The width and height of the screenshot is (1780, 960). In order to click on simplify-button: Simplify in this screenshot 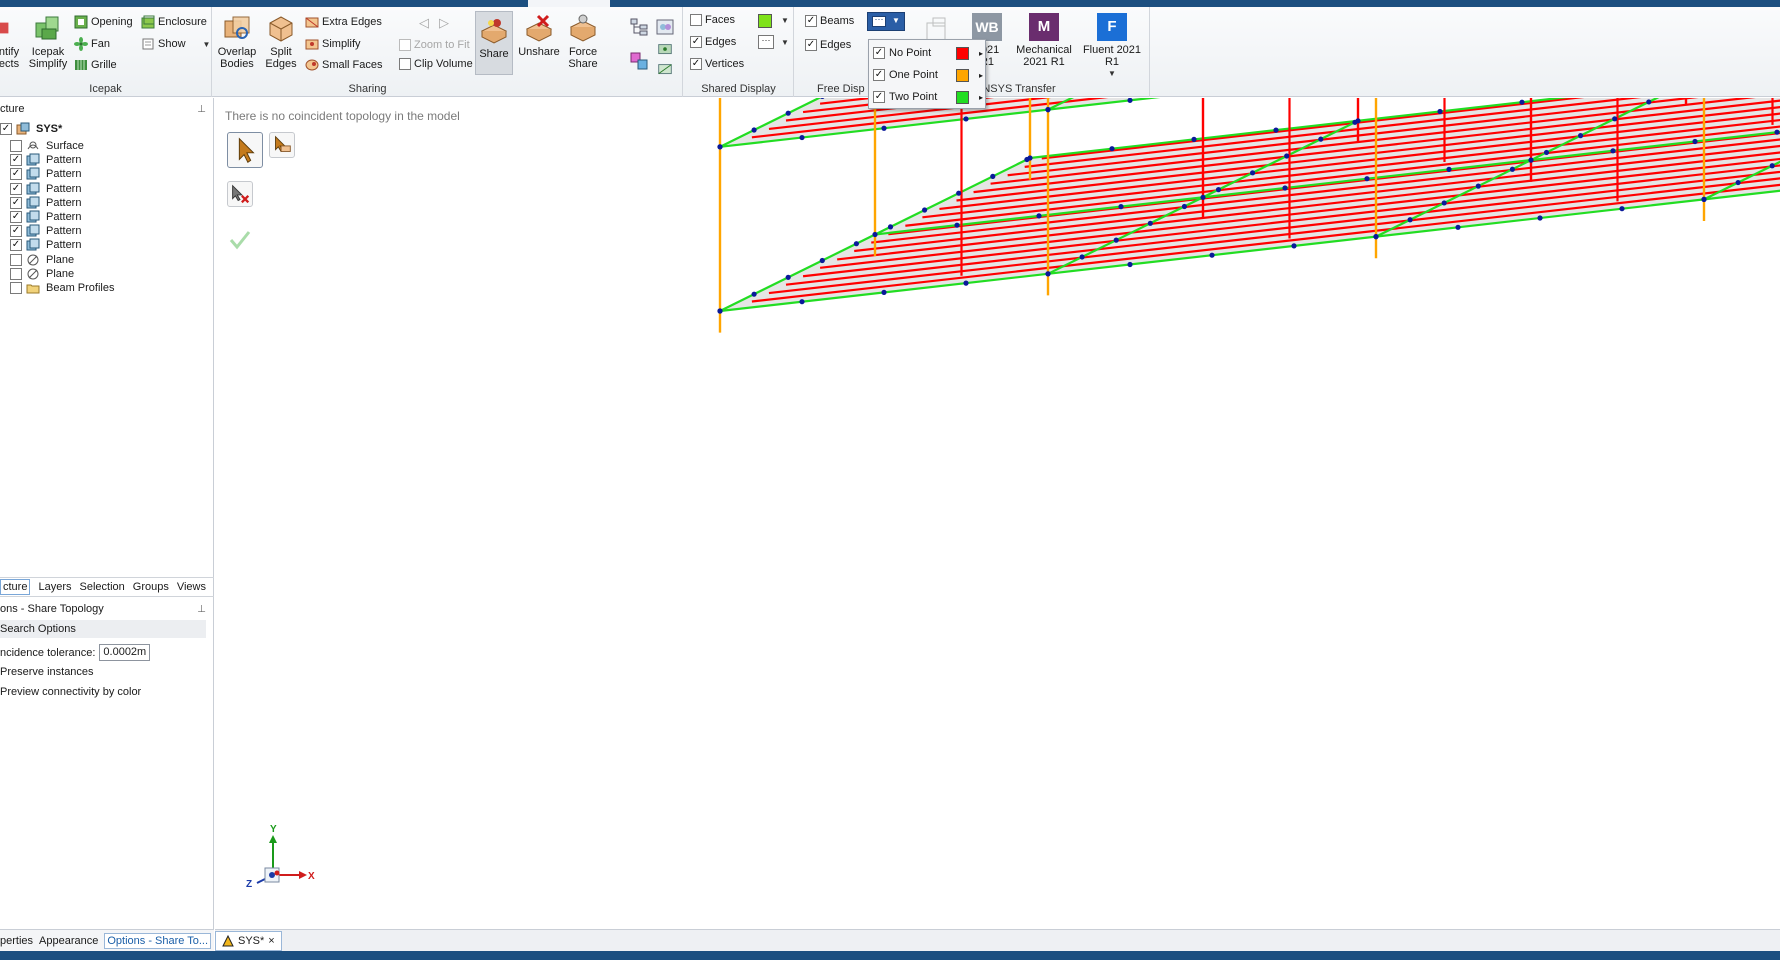, I will do `click(333, 44)`.